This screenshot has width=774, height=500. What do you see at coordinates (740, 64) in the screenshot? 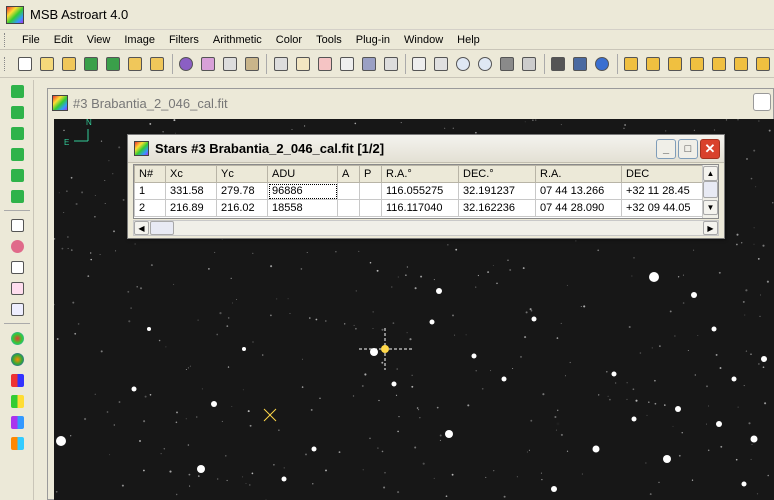
I see `a-icon` at bounding box center [740, 64].